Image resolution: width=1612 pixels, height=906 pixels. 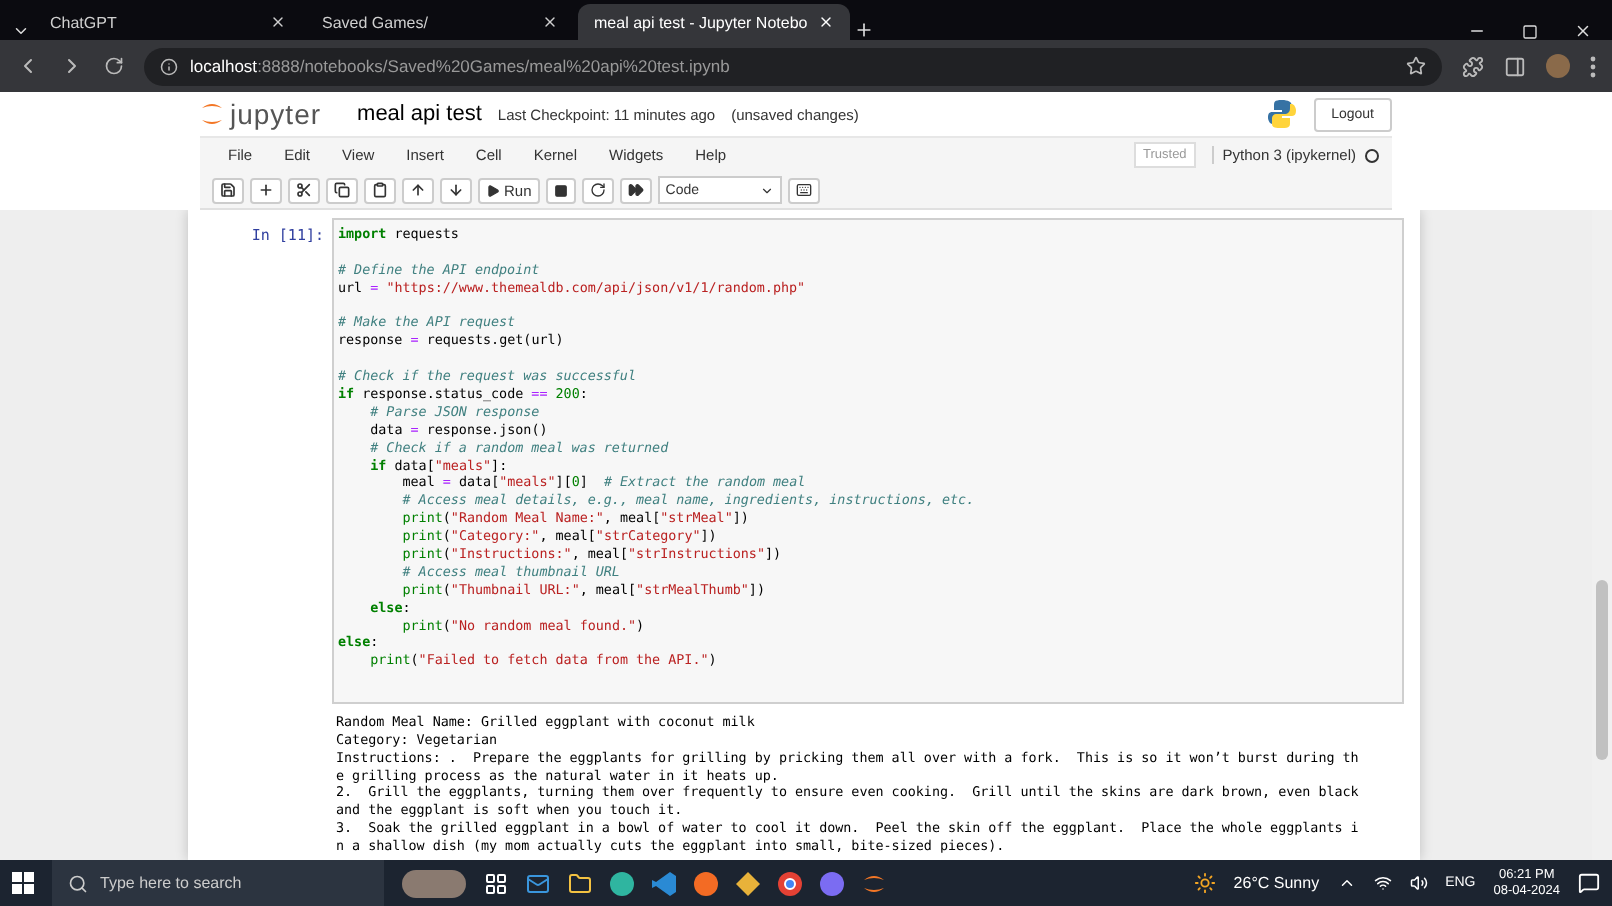 I want to click on plus-button, so click(x=266, y=190).